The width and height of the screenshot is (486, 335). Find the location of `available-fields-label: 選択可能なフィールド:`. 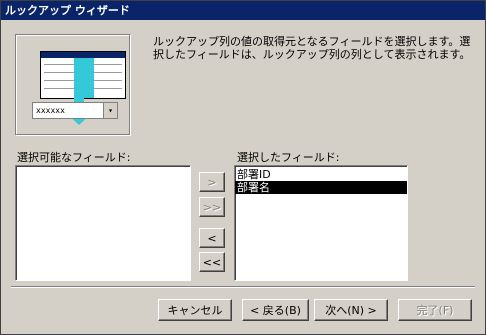

available-fields-label: 選択可能なフィールド: is located at coordinates (74, 157).